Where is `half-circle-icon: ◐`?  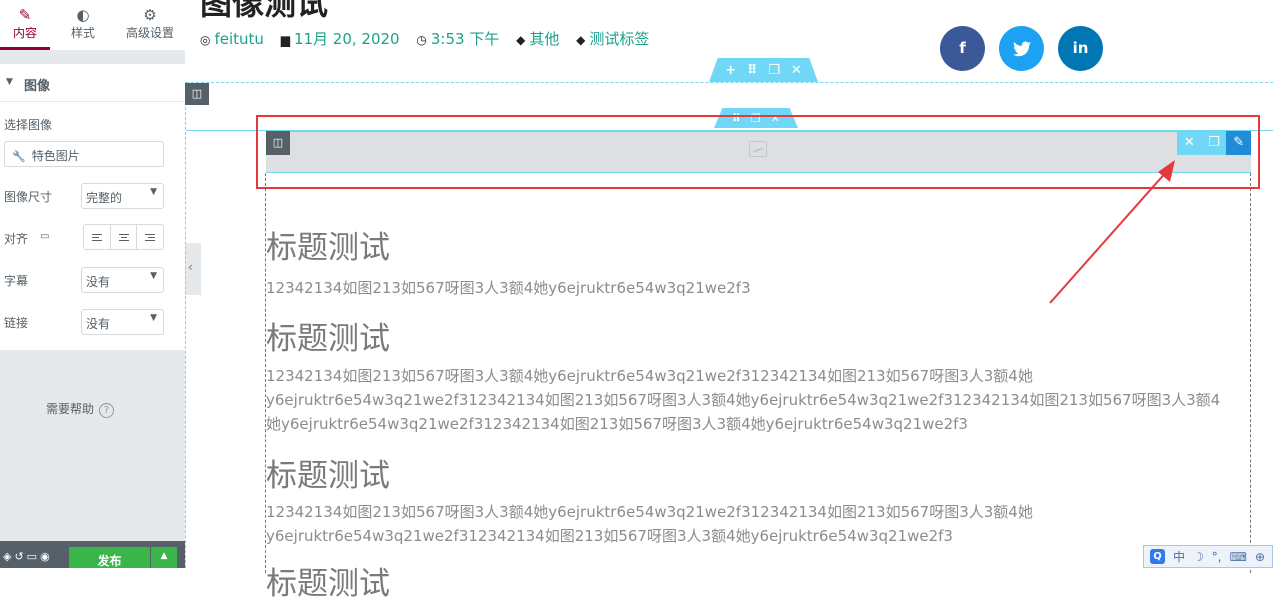
half-circle-icon: ◐ is located at coordinates (83, 15).